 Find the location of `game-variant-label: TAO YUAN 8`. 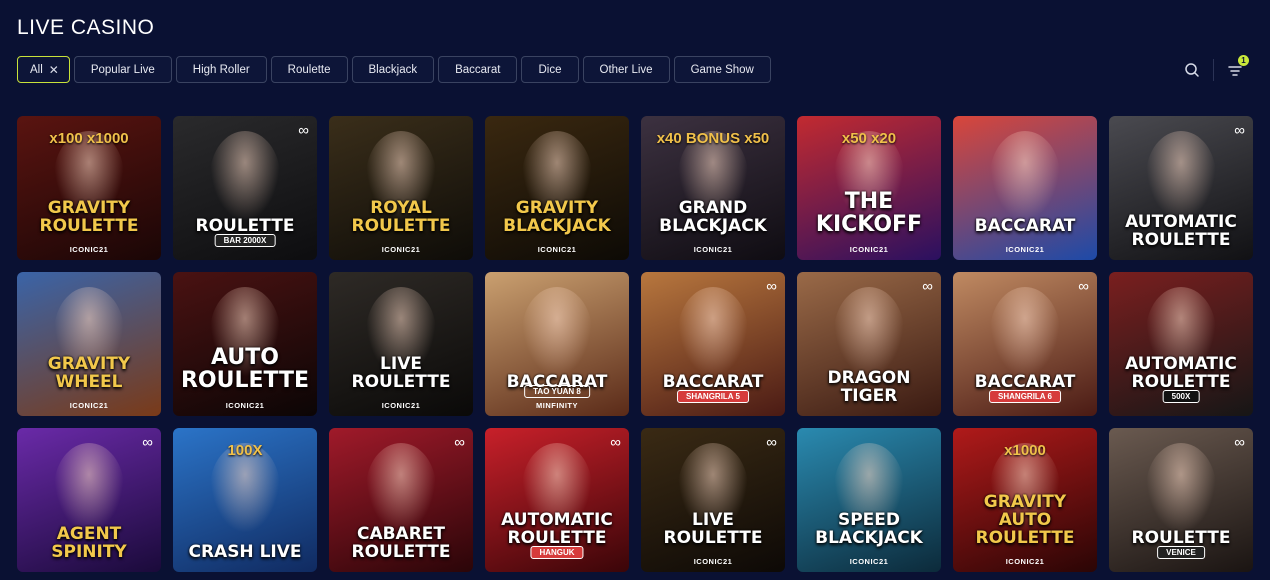

game-variant-label: TAO YUAN 8 is located at coordinates (557, 391).